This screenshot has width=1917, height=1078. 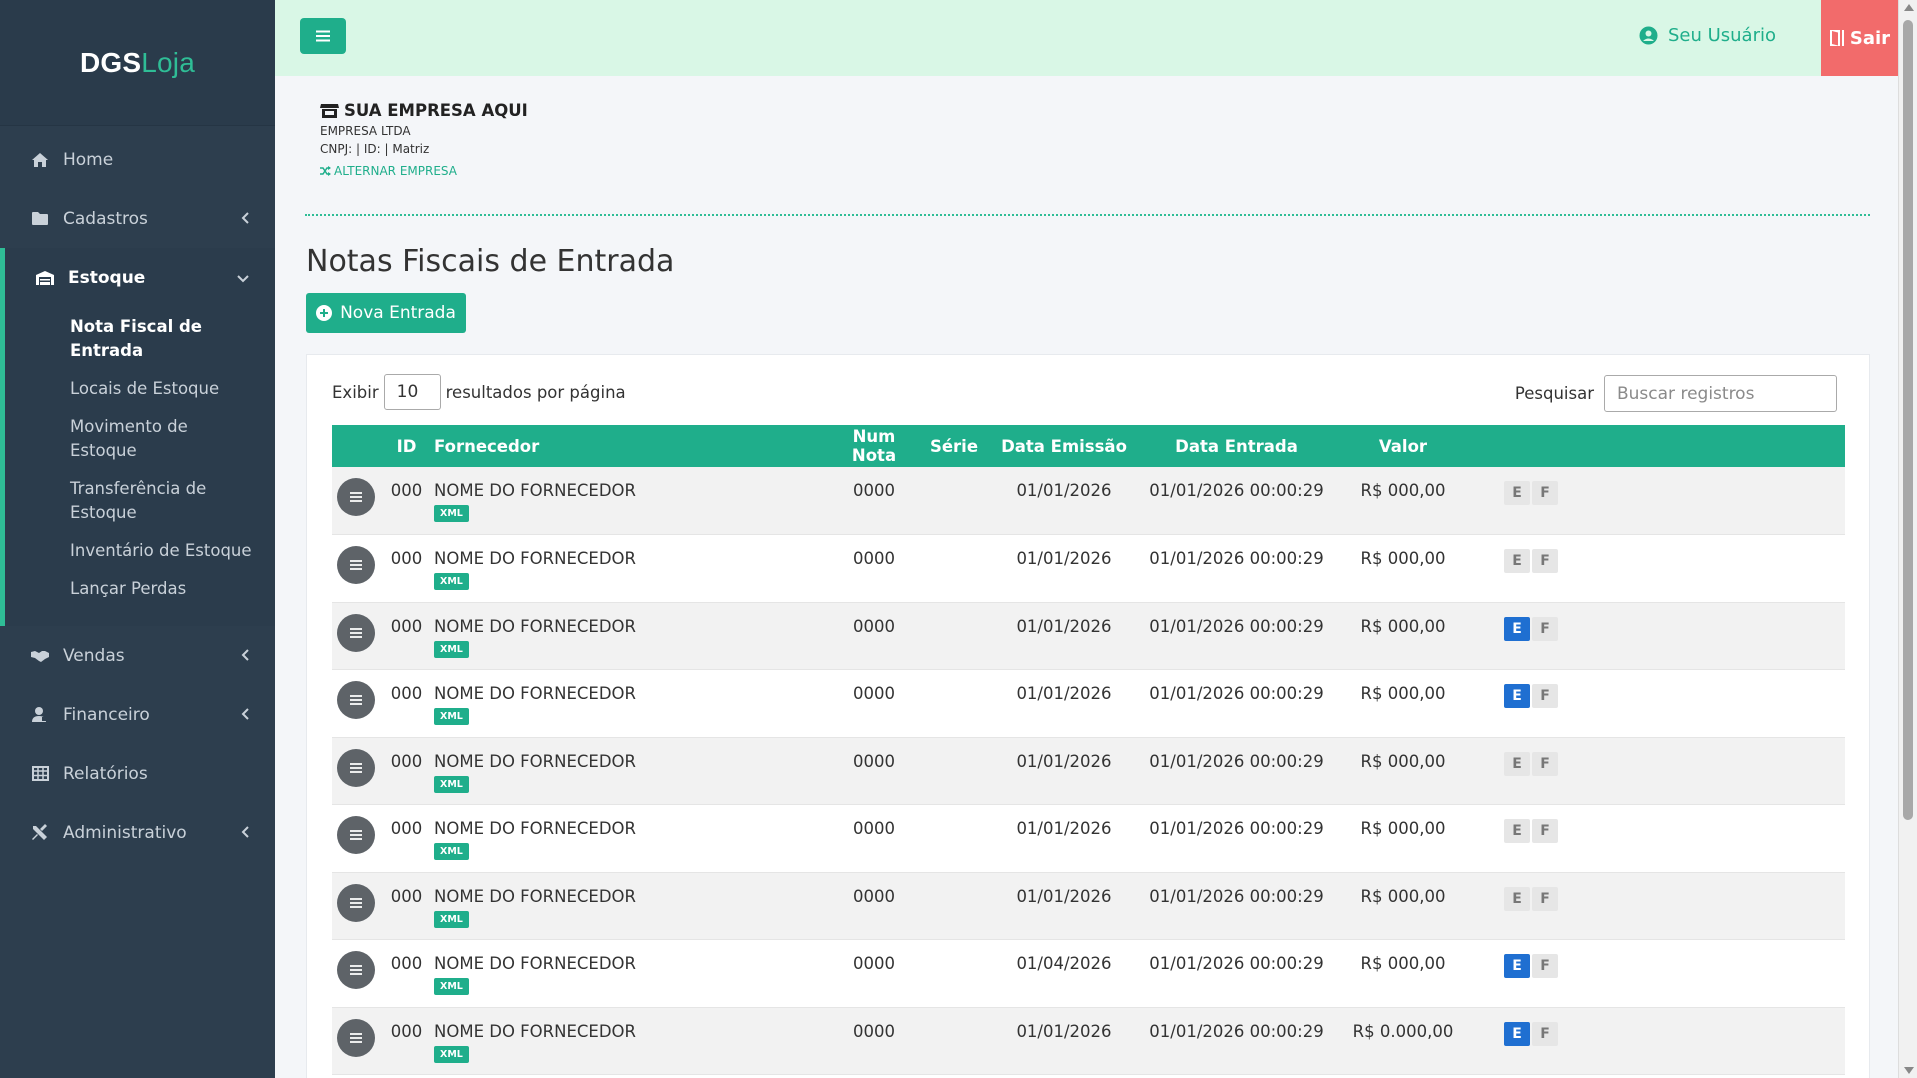 What do you see at coordinates (137, 832) in the screenshot?
I see `sidebar-item-administrativo: Administrativo` at bounding box center [137, 832].